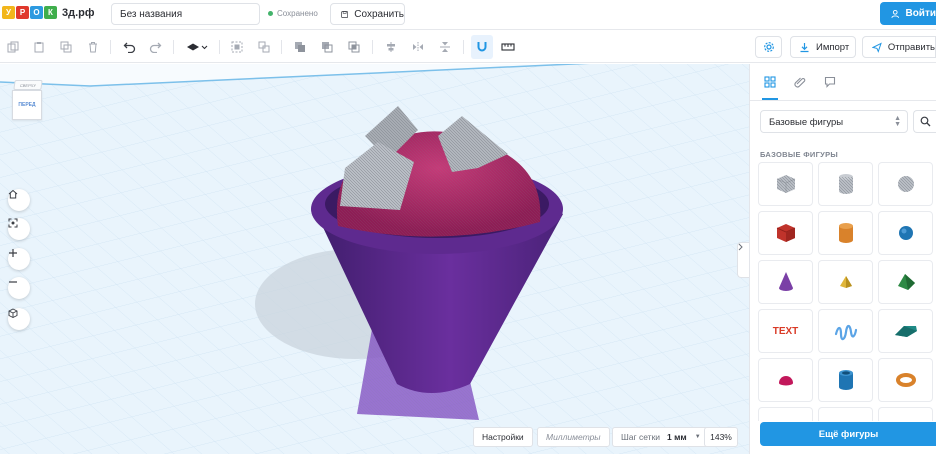  What do you see at coordinates (905, 233) in the screenshot?
I see `shape-sphere` at bounding box center [905, 233].